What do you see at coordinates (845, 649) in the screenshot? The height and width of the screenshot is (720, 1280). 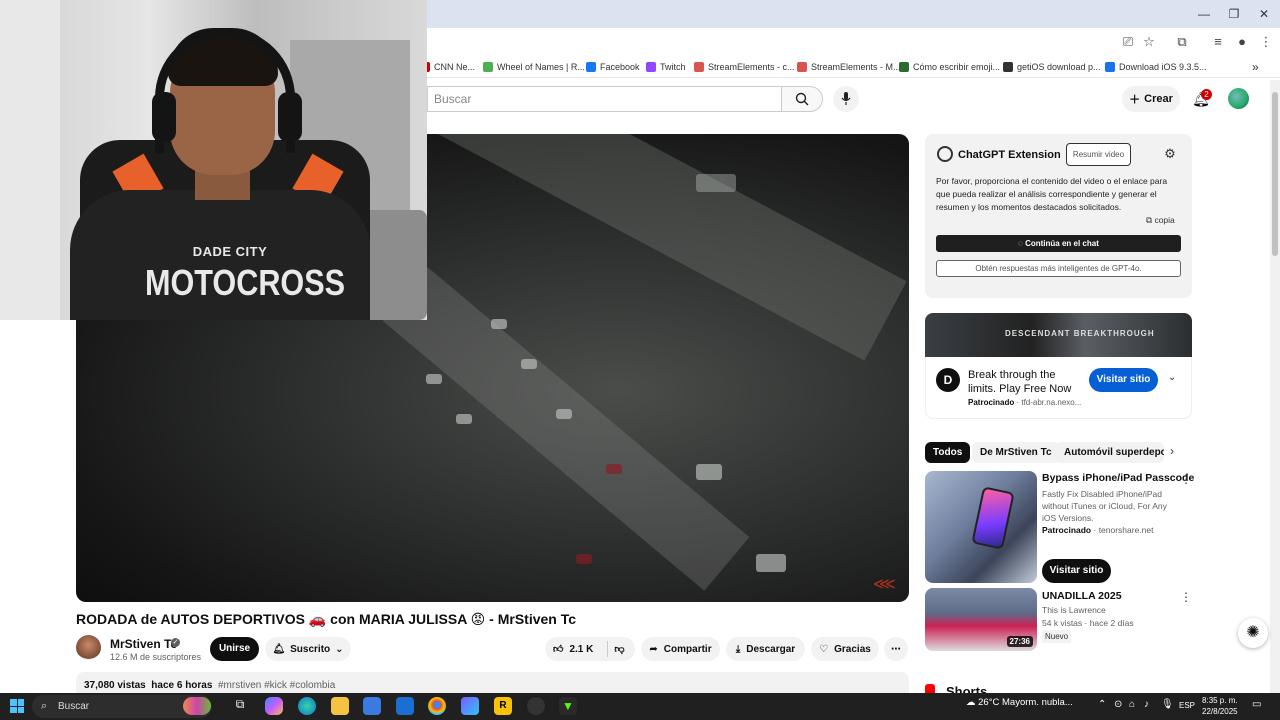 I see `thanks-button: ♡ Gracias` at bounding box center [845, 649].